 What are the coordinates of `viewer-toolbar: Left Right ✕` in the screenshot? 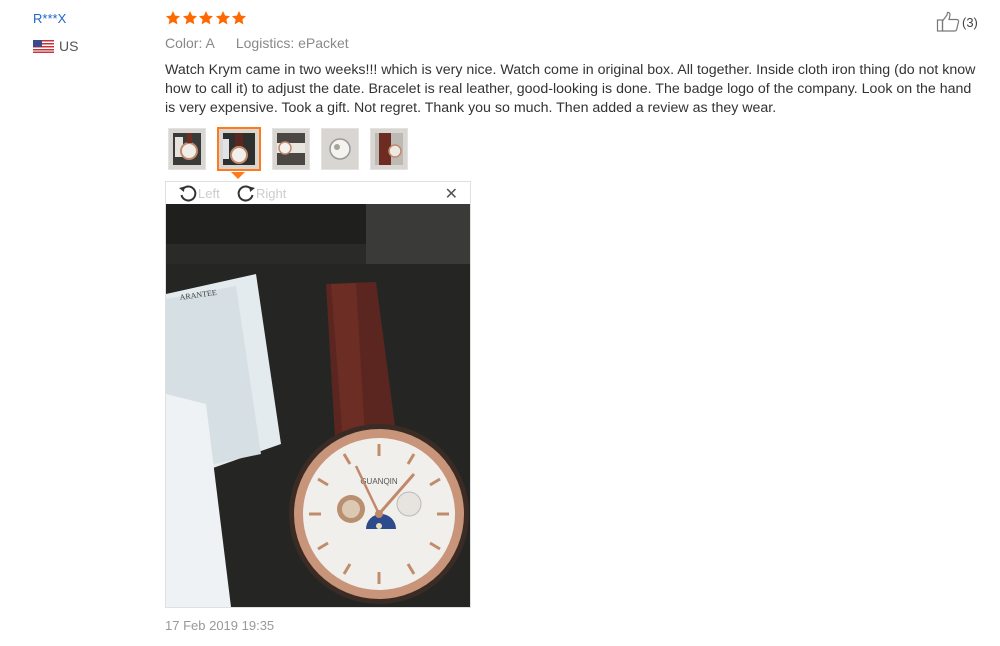 It's located at (318, 193).